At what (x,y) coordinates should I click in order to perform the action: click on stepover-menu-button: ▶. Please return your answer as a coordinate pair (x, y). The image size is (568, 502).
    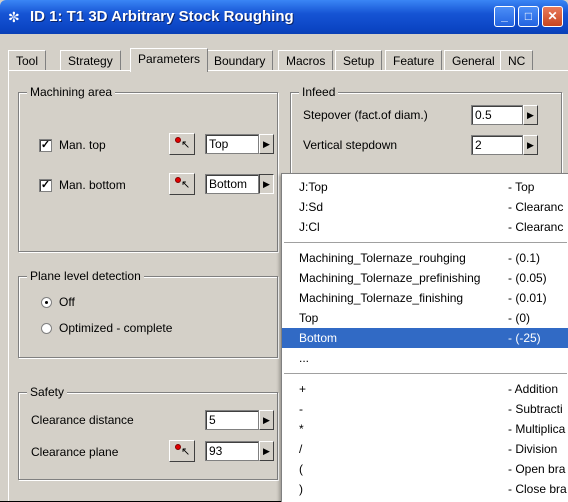
    Looking at the image, I should click on (530, 115).